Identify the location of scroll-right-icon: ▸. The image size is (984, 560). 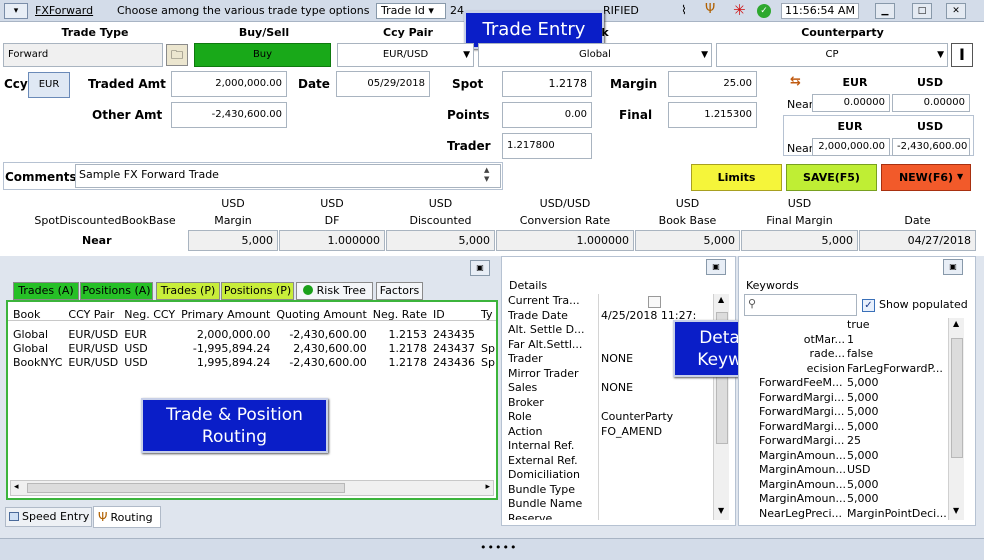
(487, 487).